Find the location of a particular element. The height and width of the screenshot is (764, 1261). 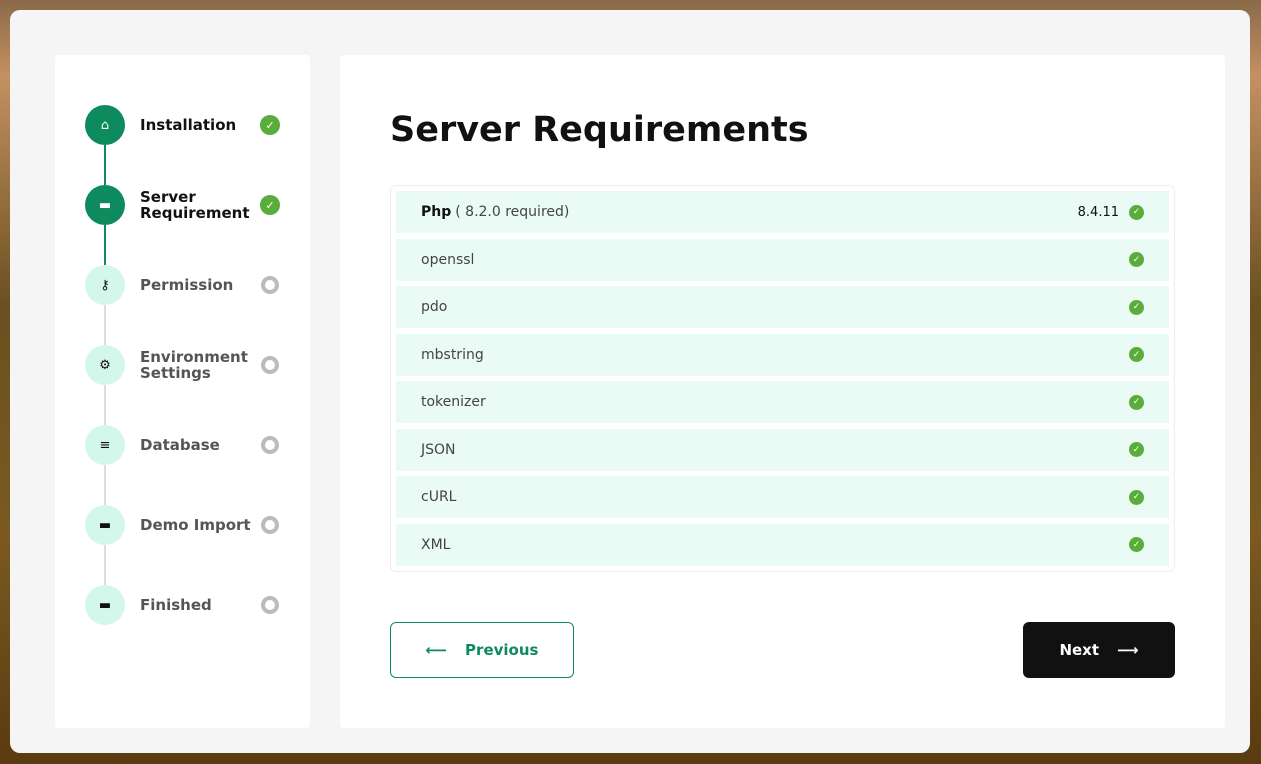

php-version: 8.4.11 is located at coordinates (1098, 212).